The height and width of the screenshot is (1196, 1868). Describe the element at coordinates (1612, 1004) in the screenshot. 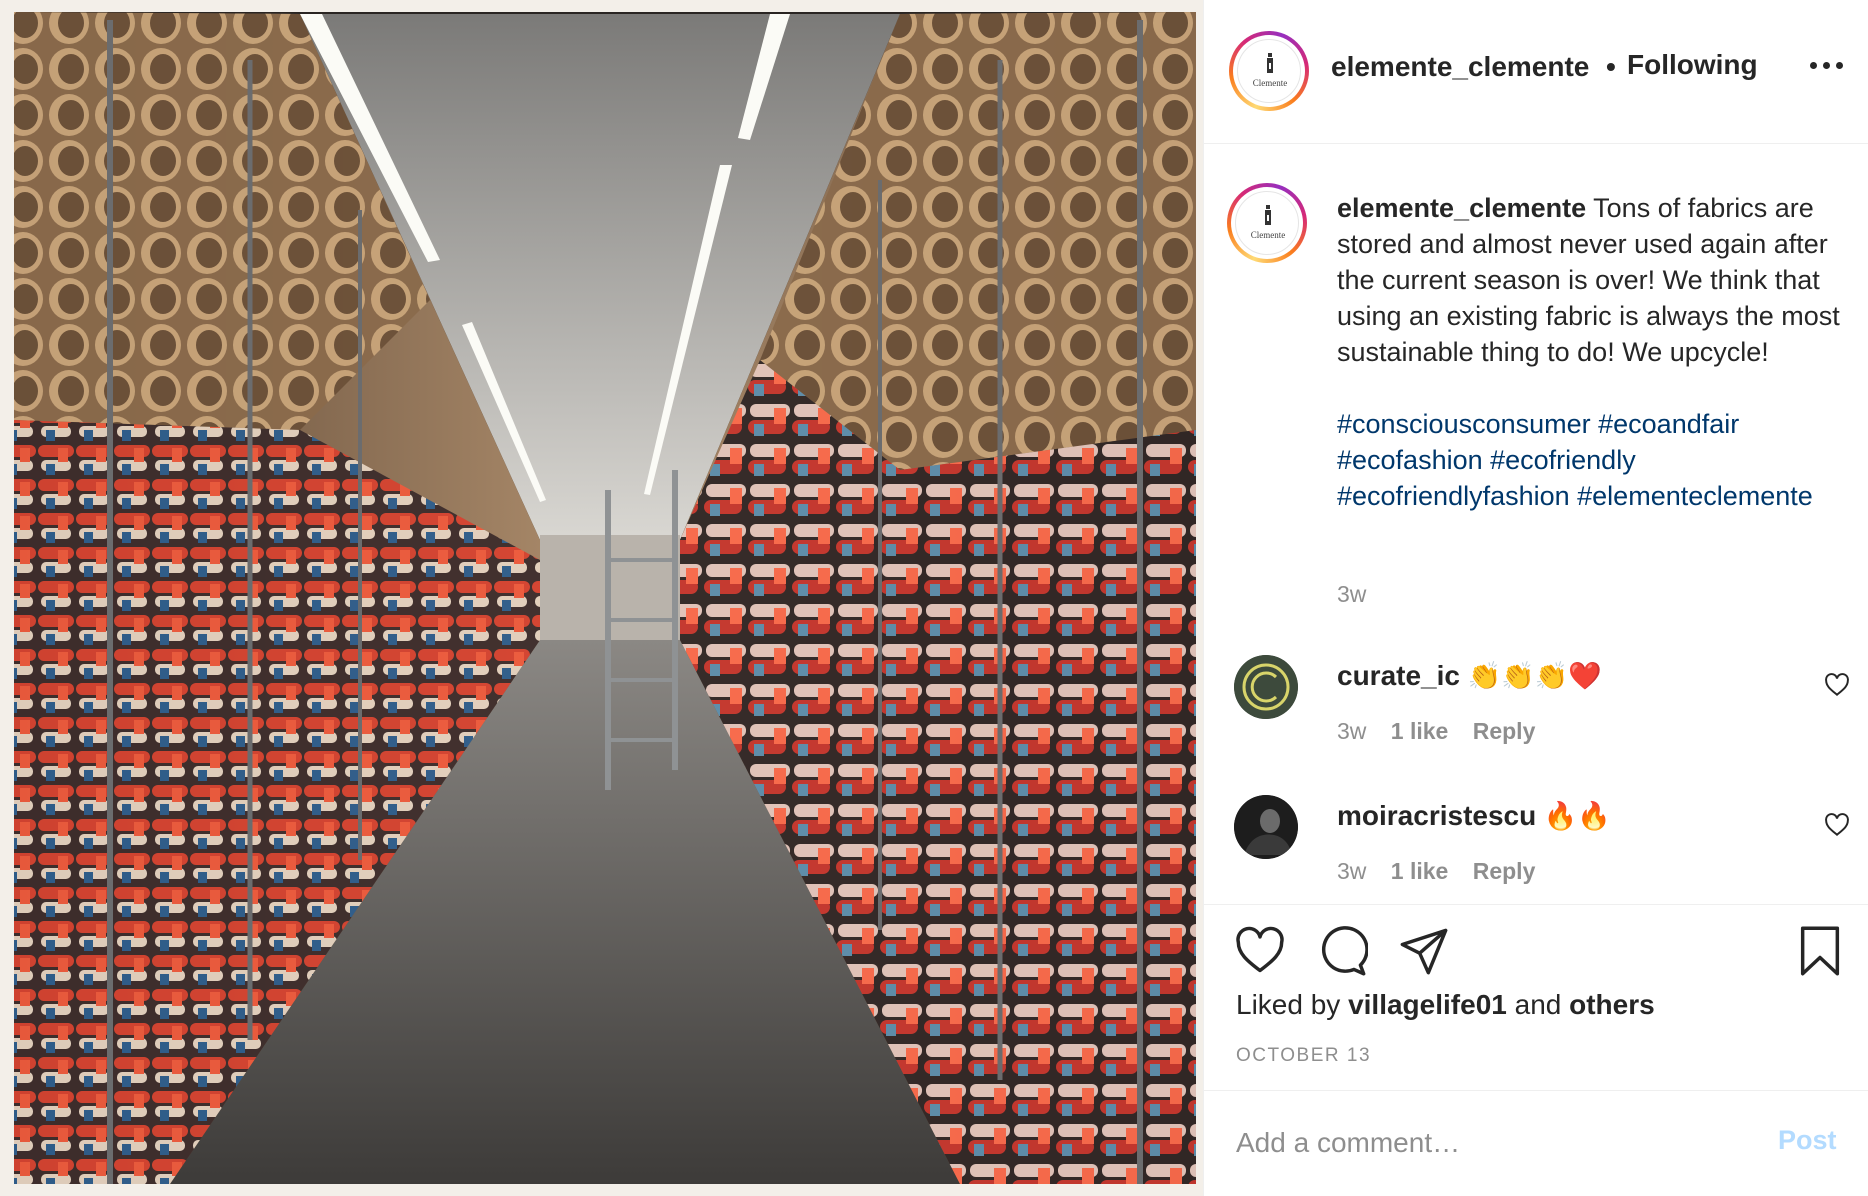

I see `liked-others-link: others` at that location.